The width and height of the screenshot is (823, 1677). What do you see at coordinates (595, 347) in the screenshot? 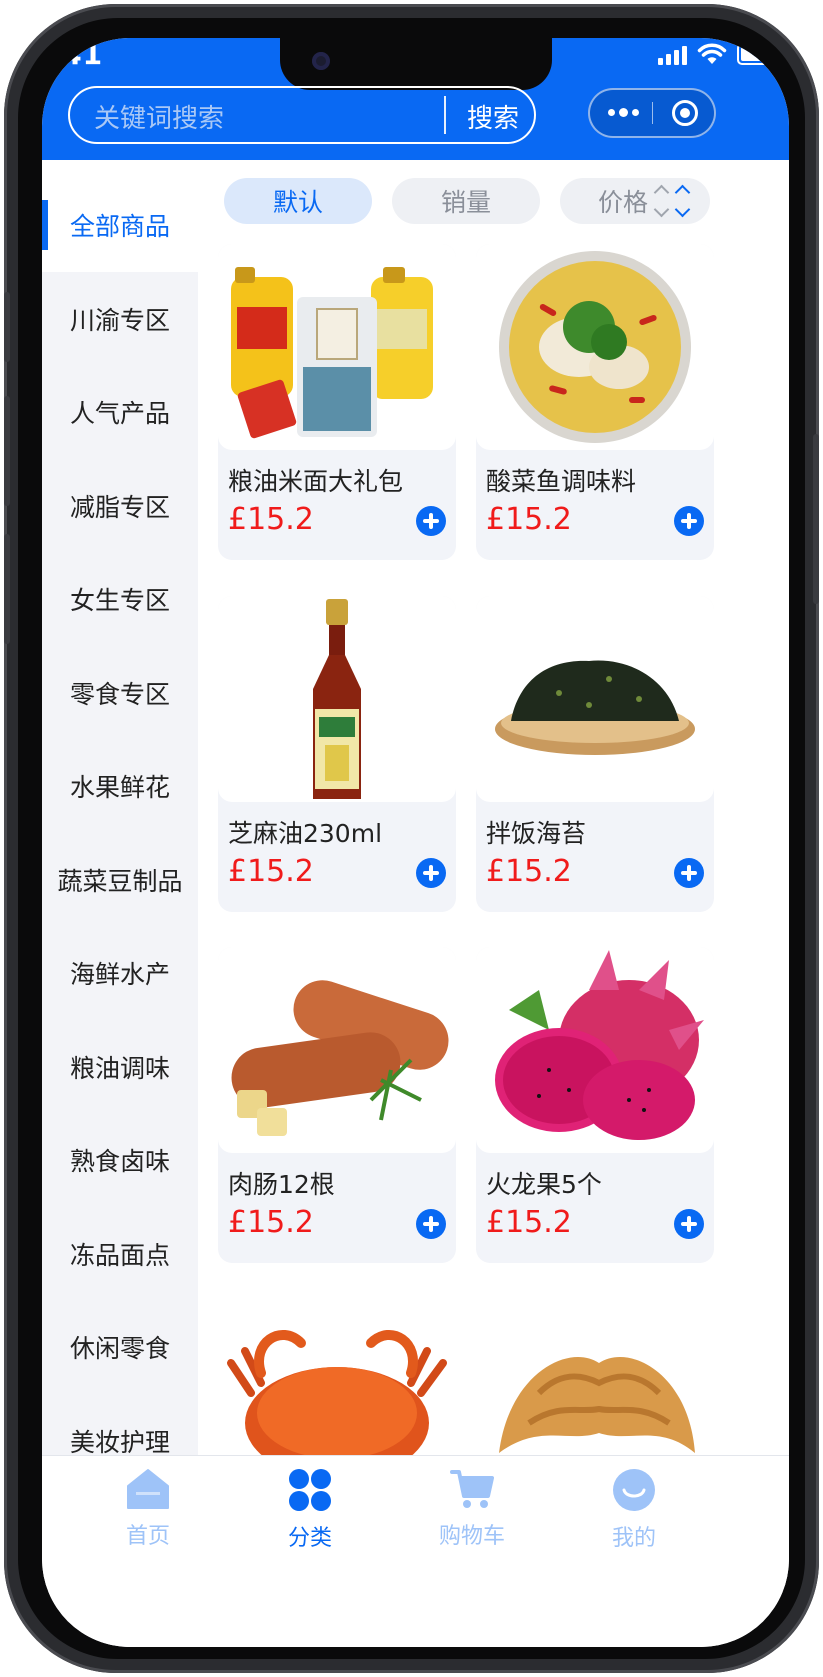
I see `product-image-pickled-fish-seasoning` at bounding box center [595, 347].